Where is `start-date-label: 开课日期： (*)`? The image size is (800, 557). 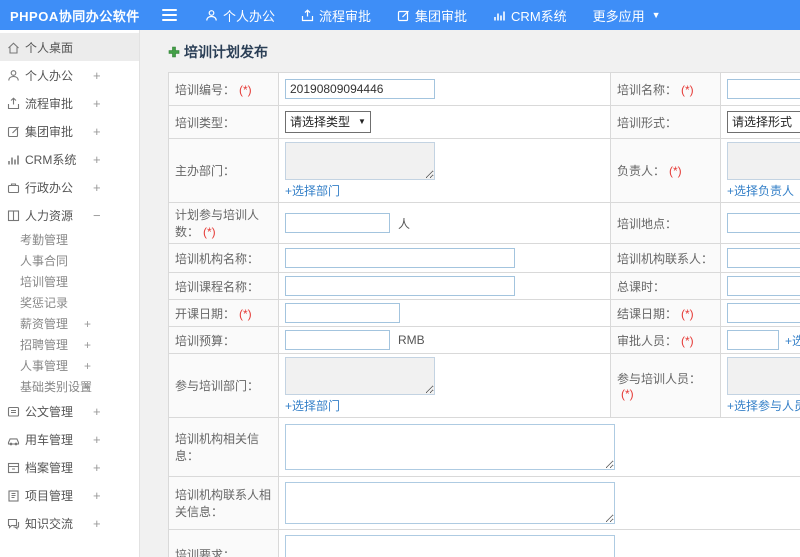
start-date-label: 开课日期： (*) is located at coordinates (223, 313).